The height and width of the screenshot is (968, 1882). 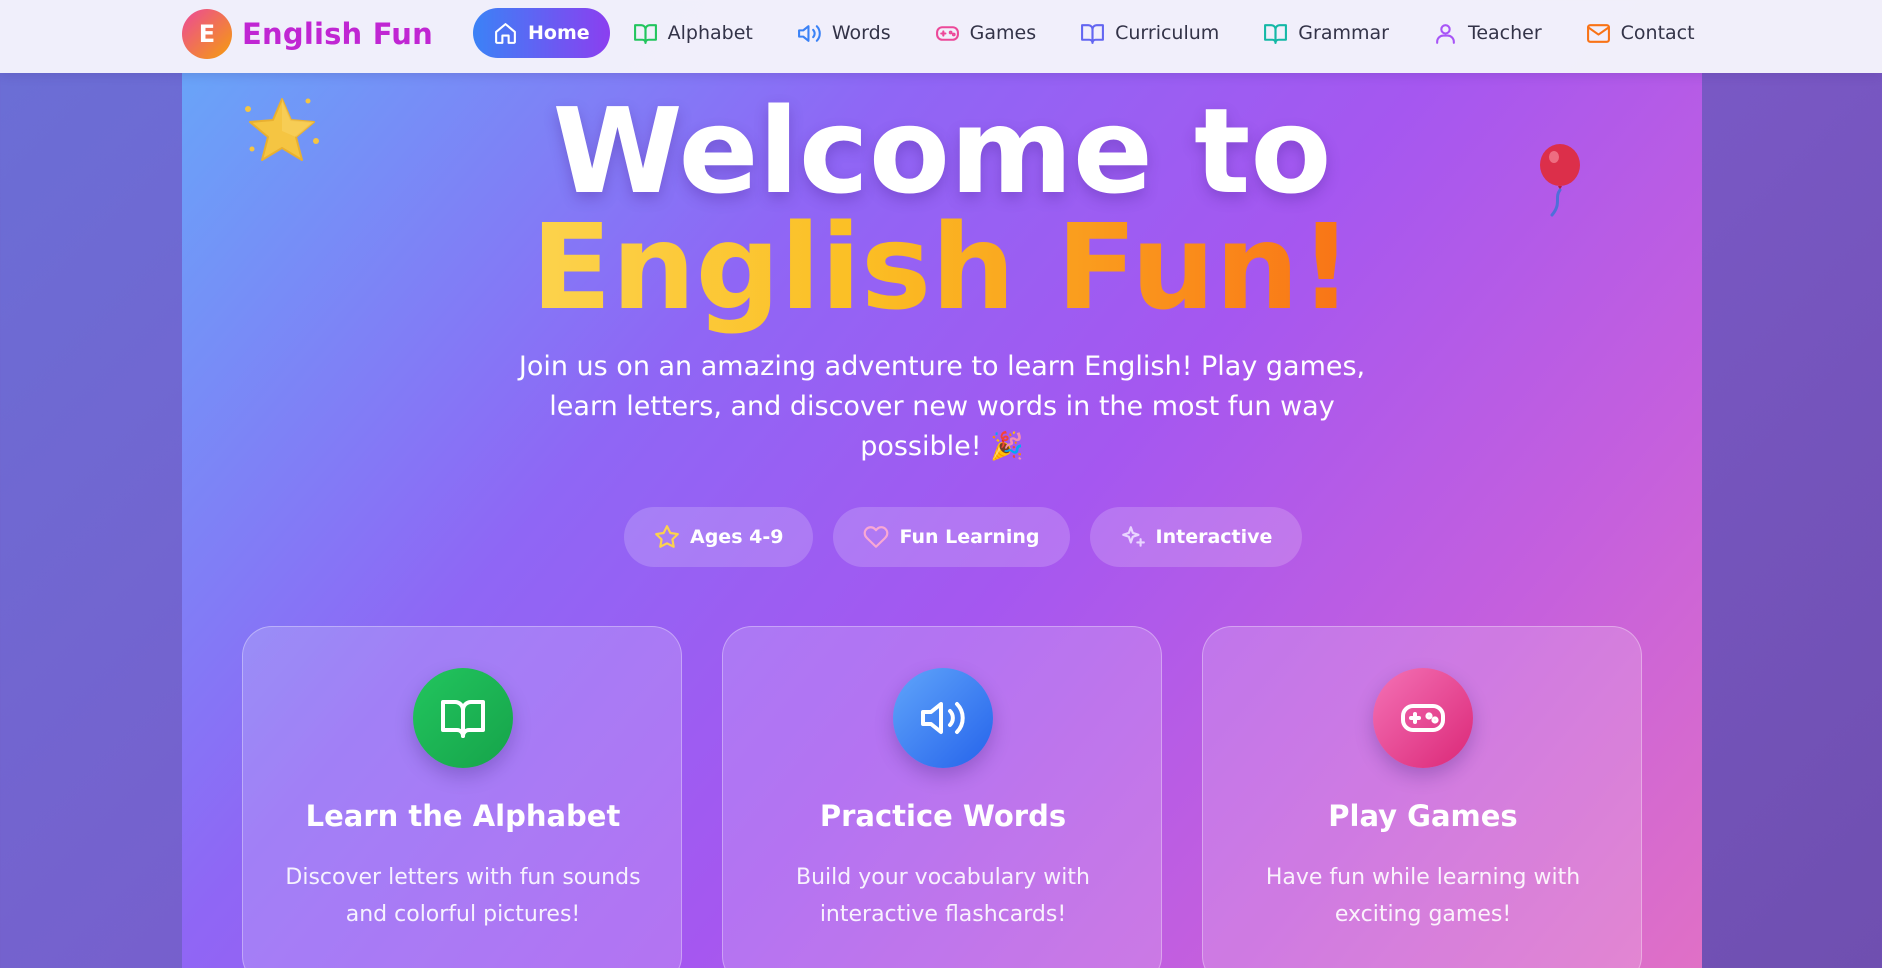 What do you see at coordinates (943, 816) in the screenshot?
I see `card-title: Practice Words` at bounding box center [943, 816].